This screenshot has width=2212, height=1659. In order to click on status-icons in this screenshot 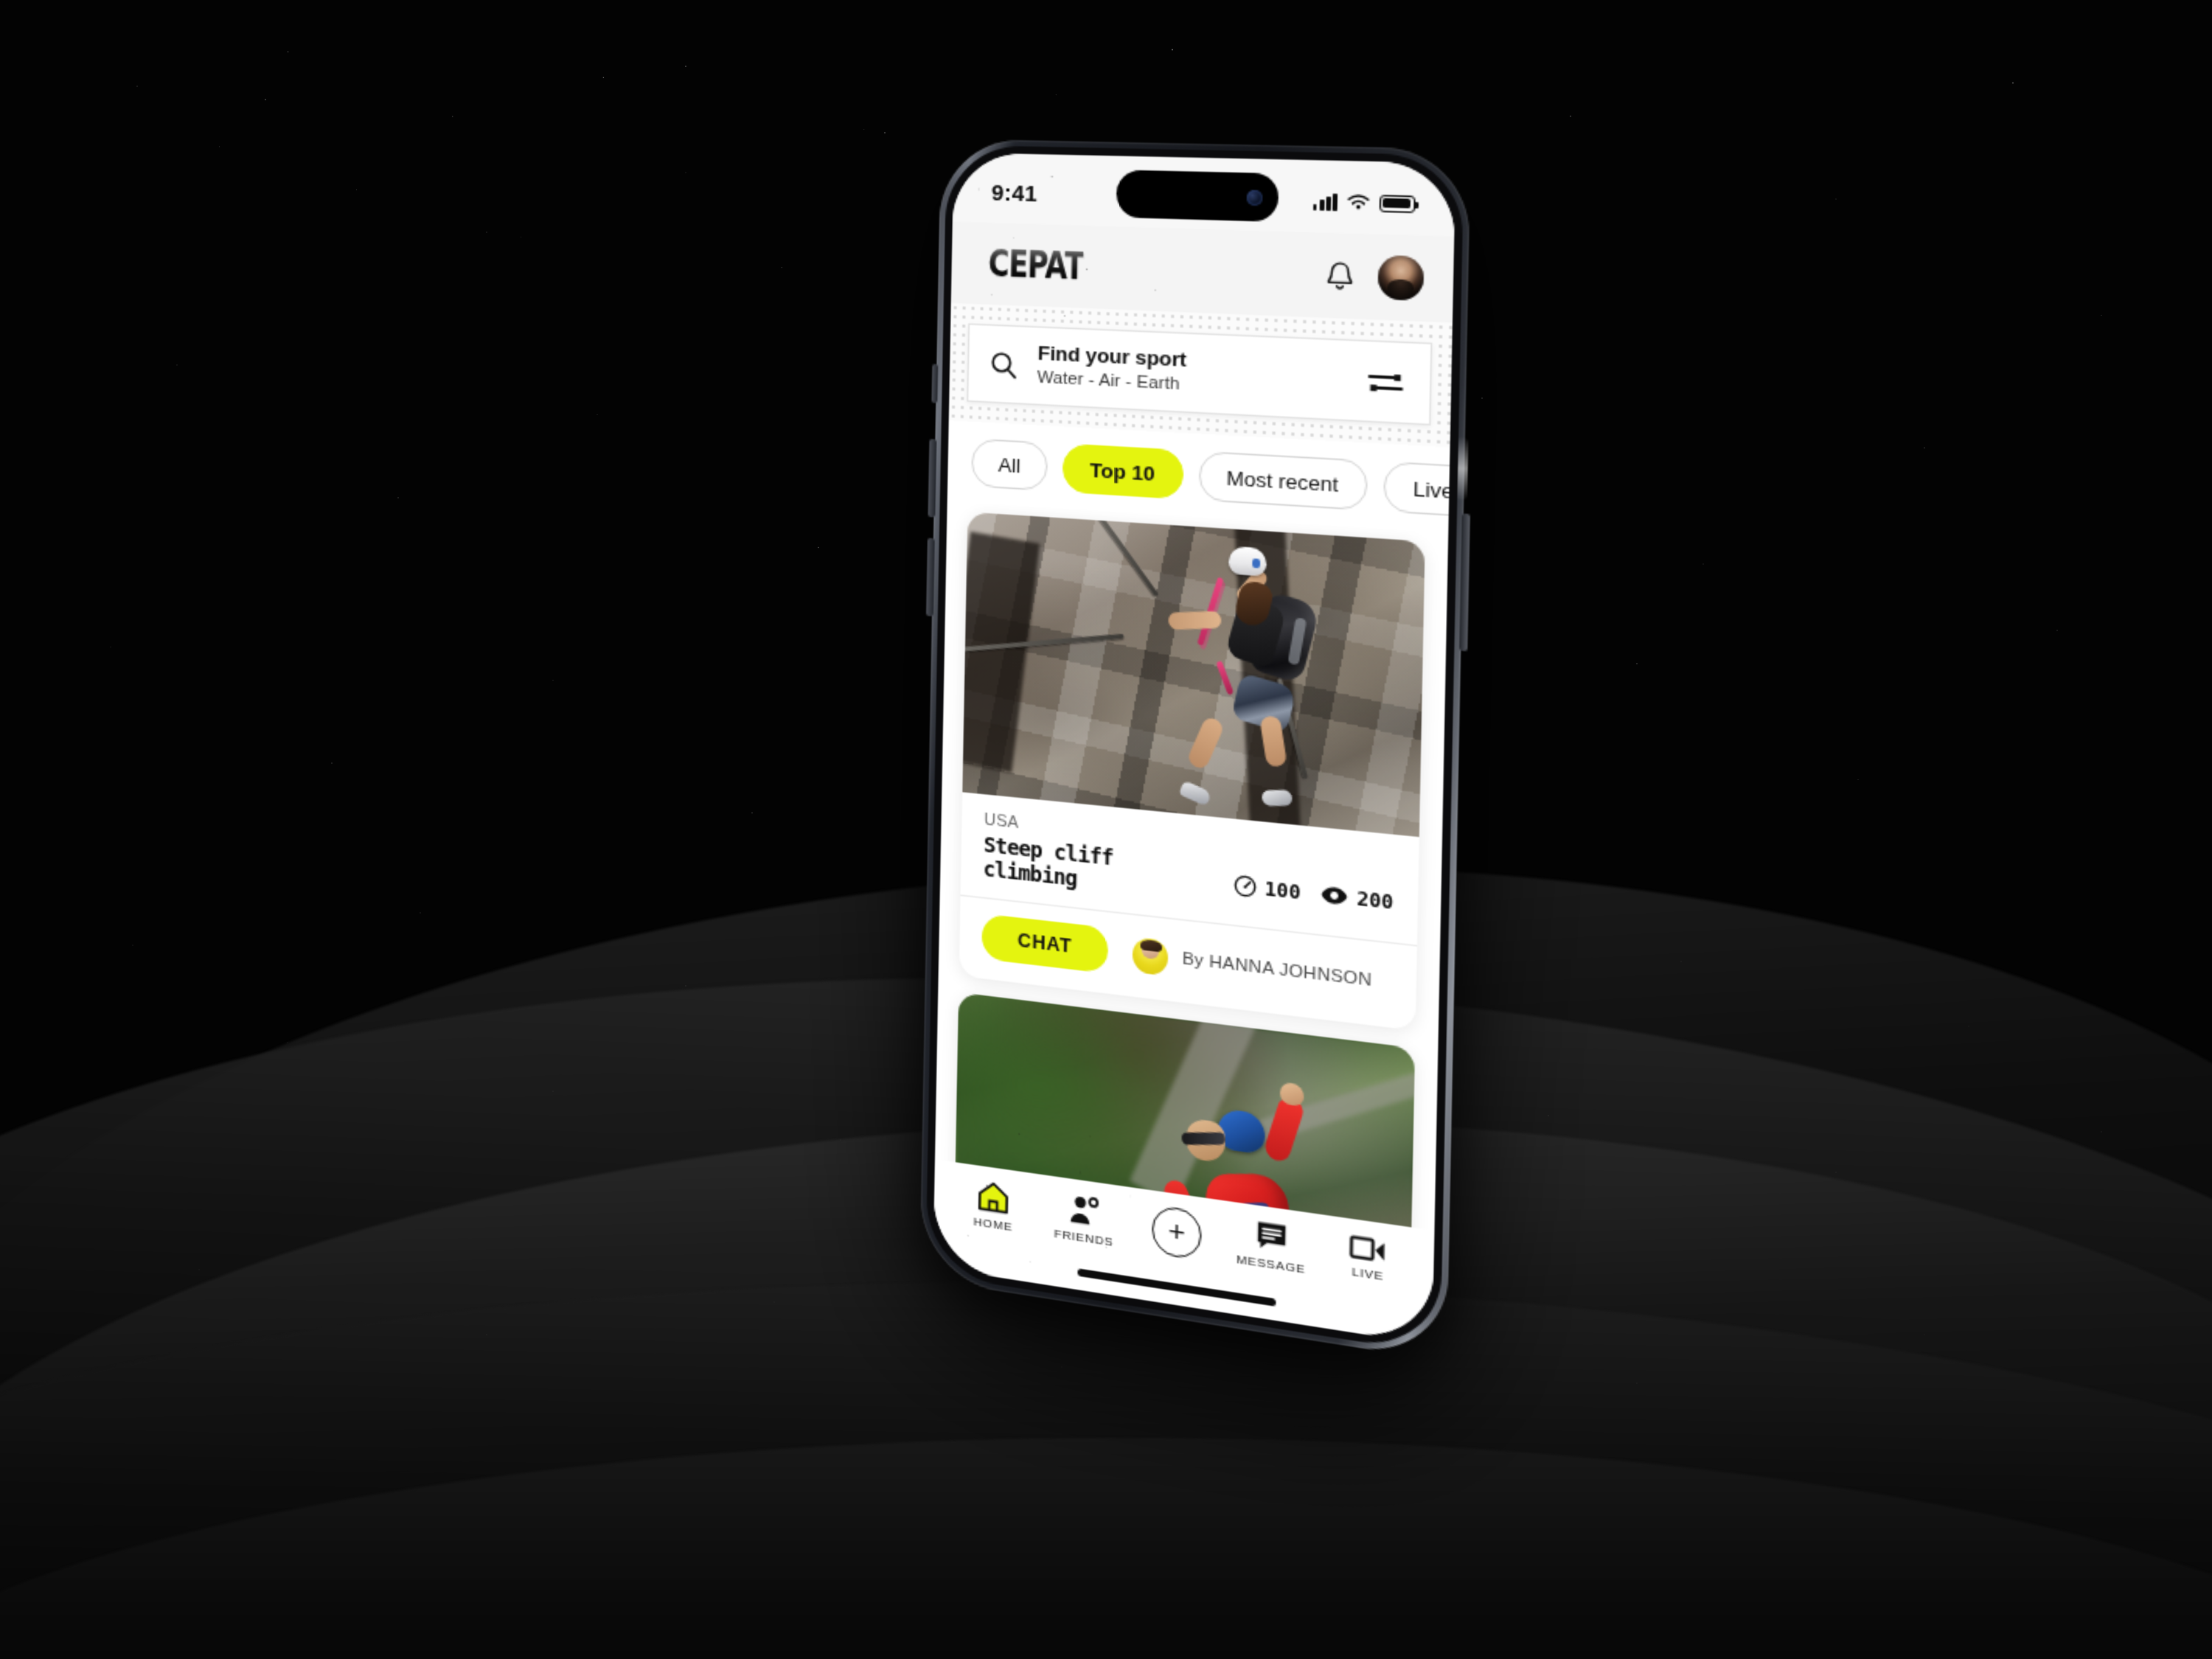, I will do `click(1364, 202)`.